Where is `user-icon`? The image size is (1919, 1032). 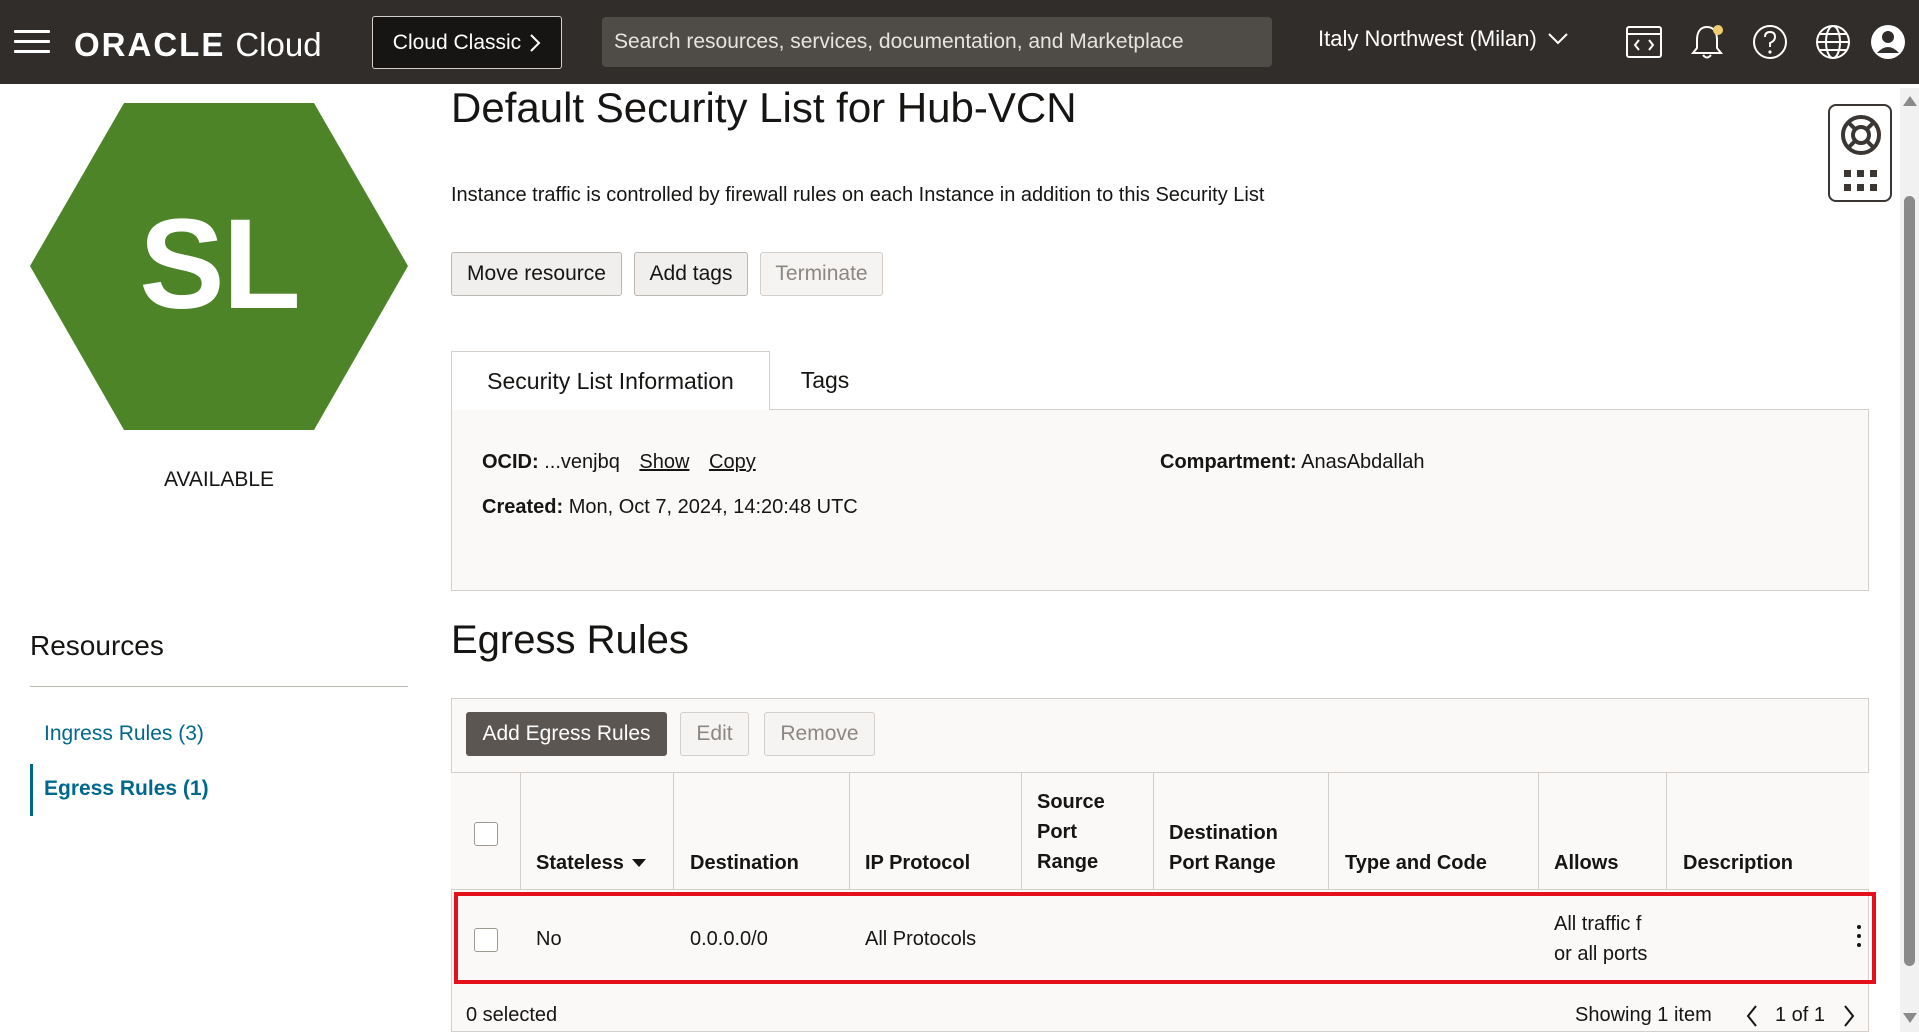 user-icon is located at coordinates (1888, 42).